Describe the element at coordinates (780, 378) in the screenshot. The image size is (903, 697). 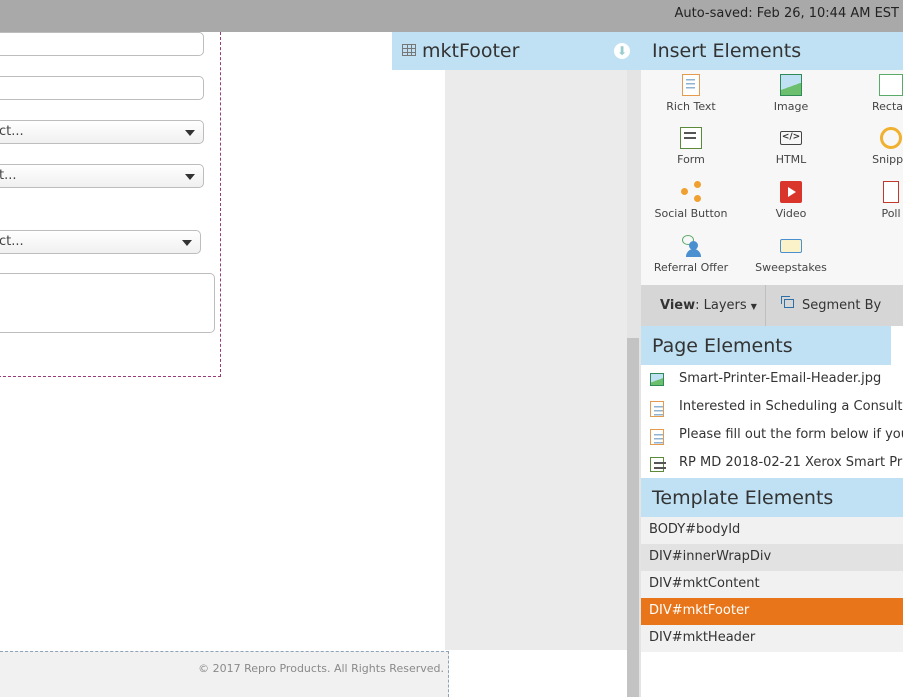
I see `page-element-label: Smart-Printer-Email-Header.jpg` at that location.